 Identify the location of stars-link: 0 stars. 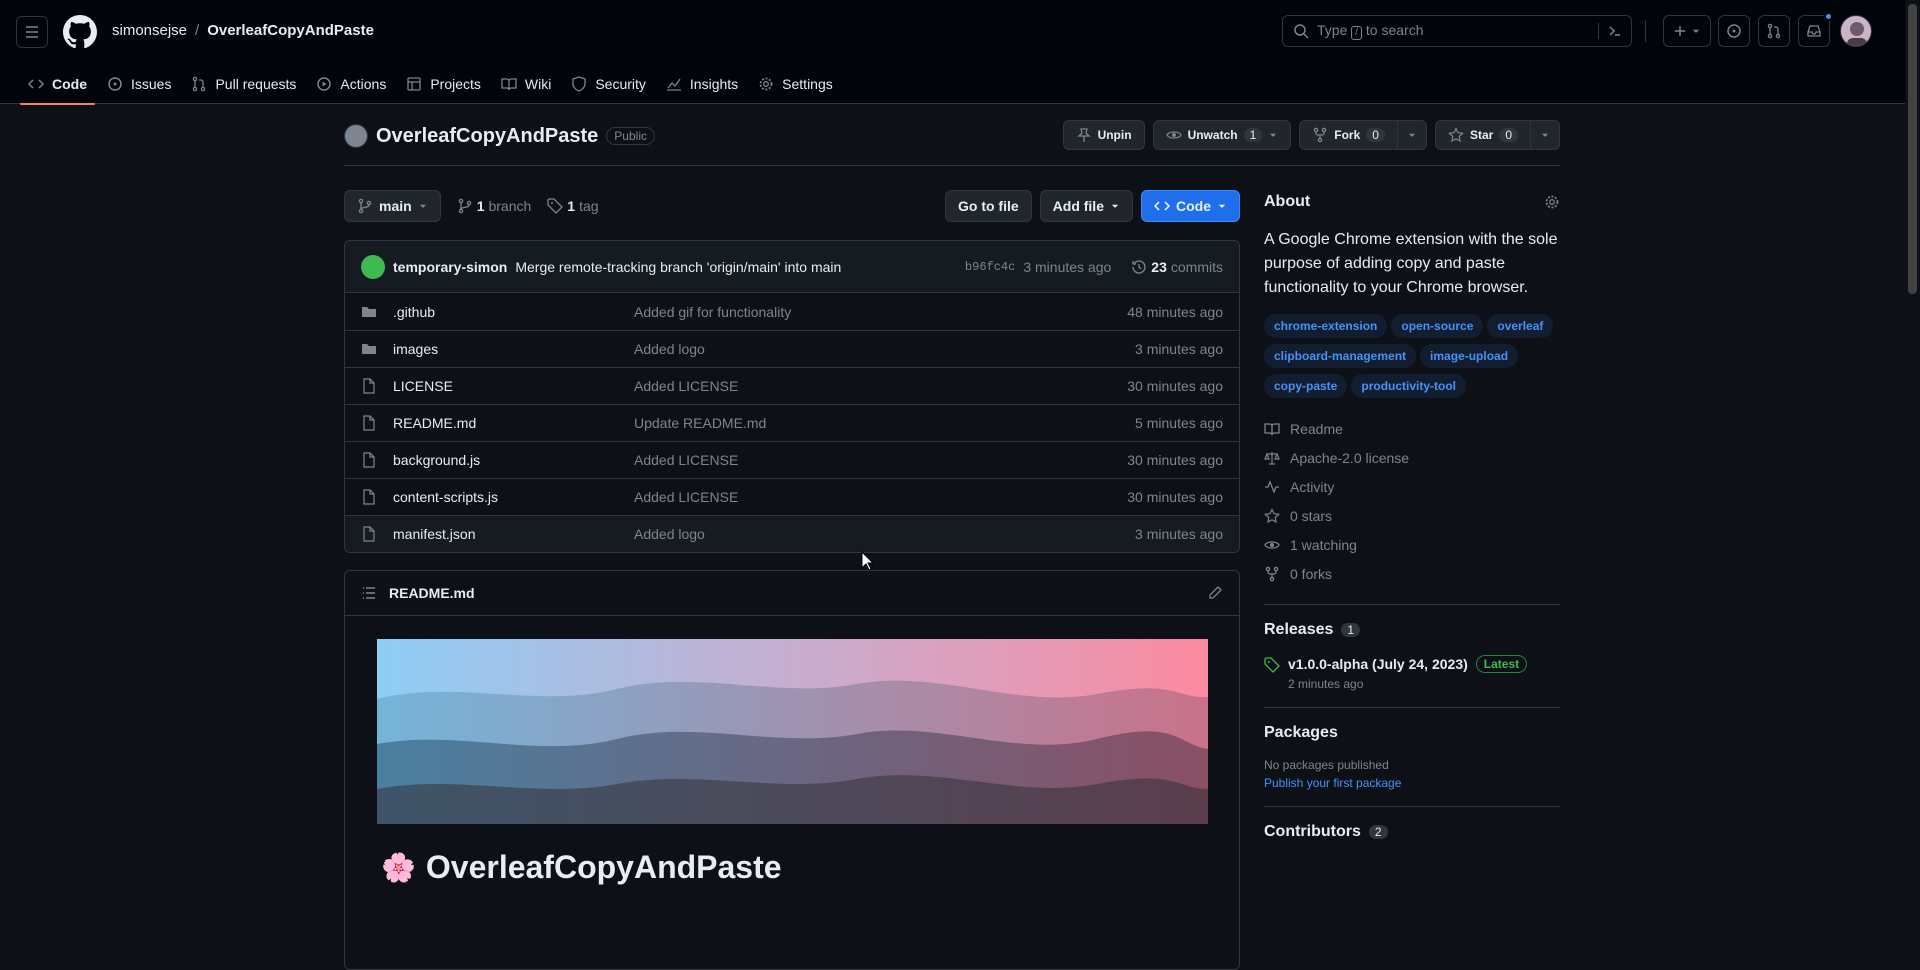
(1412, 515).